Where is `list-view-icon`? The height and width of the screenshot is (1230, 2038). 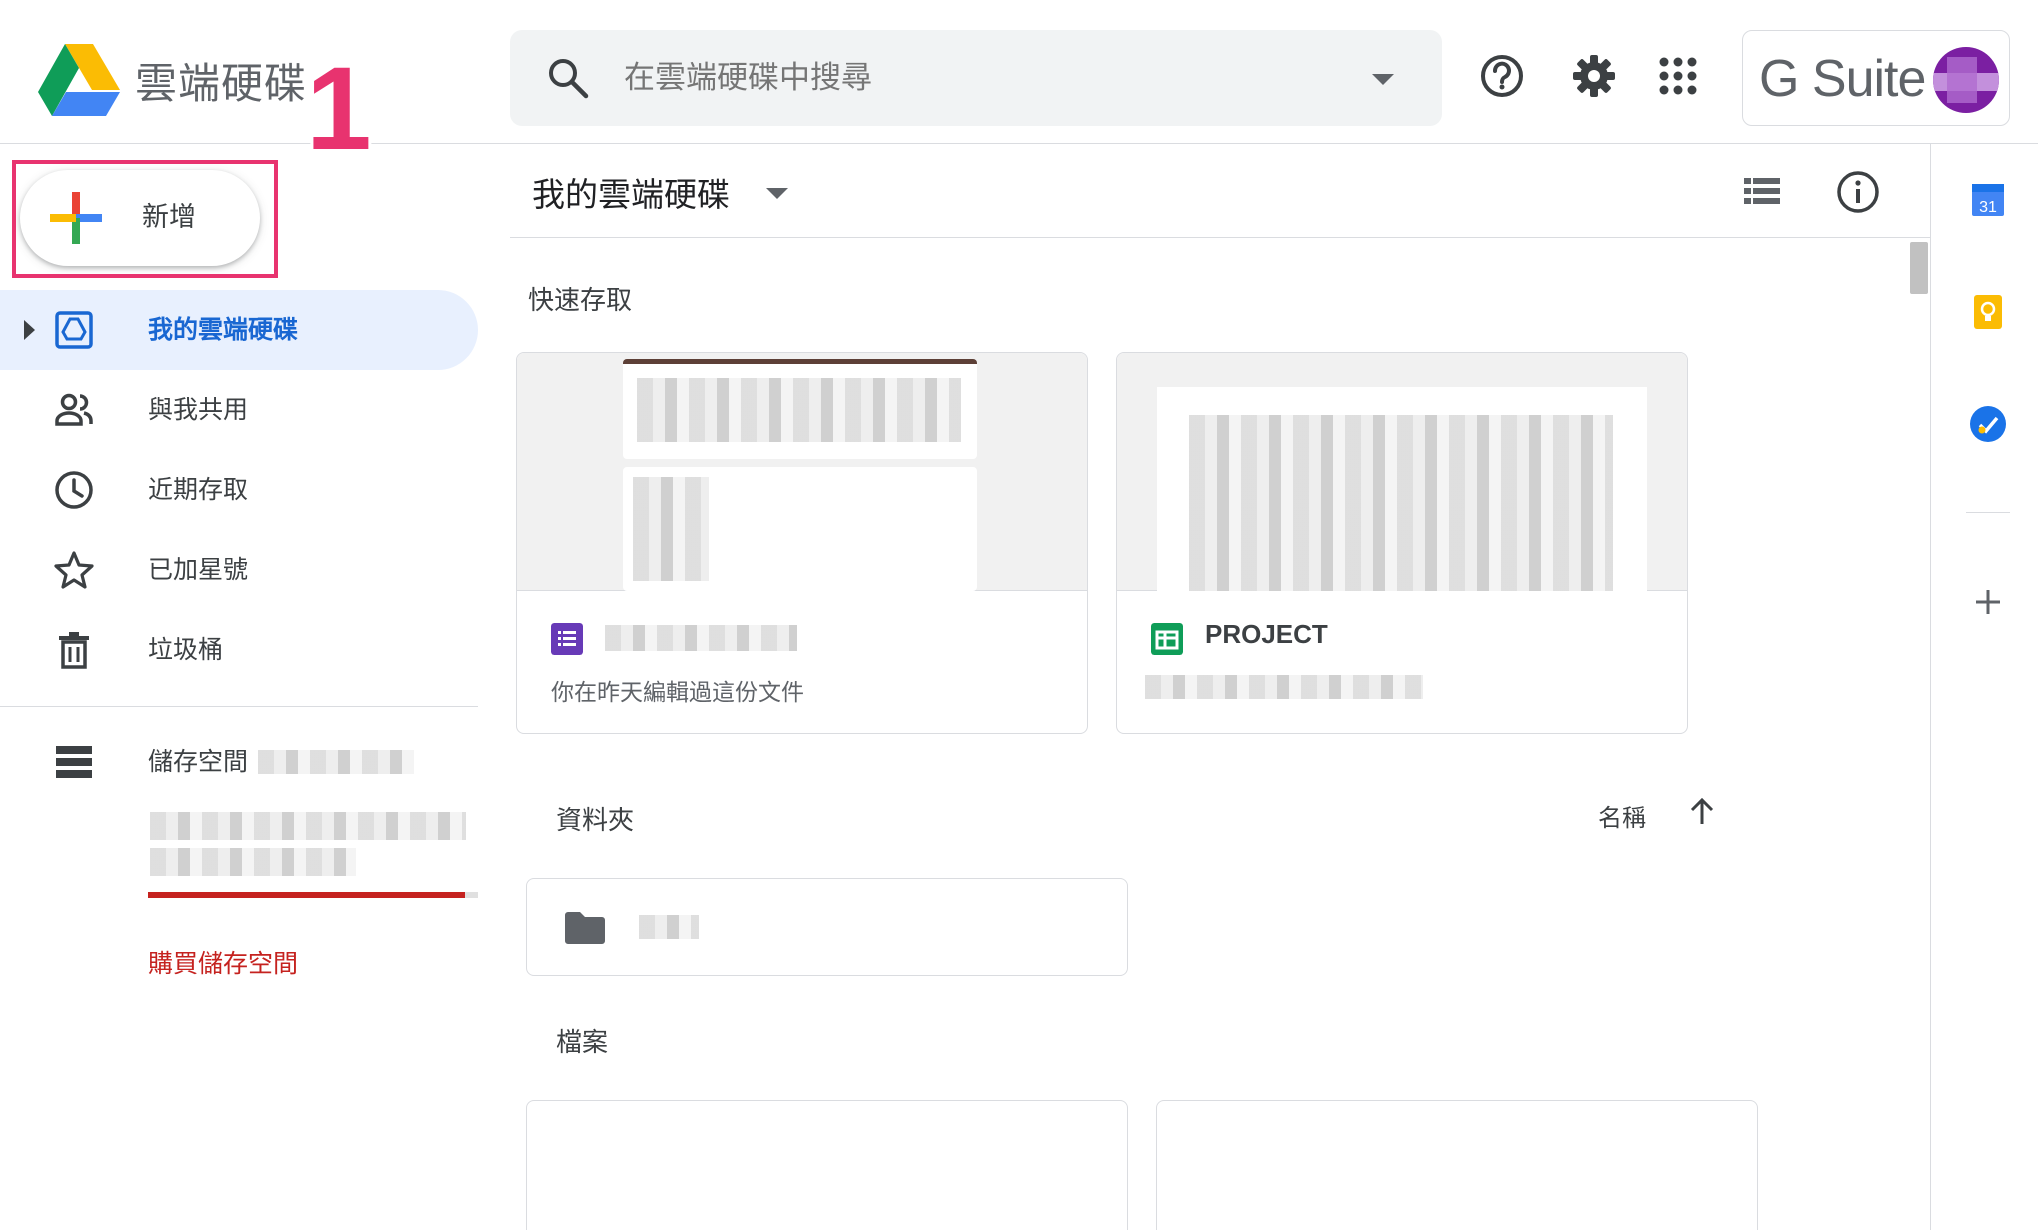
list-view-icon is located at coordinates (1762, 192).